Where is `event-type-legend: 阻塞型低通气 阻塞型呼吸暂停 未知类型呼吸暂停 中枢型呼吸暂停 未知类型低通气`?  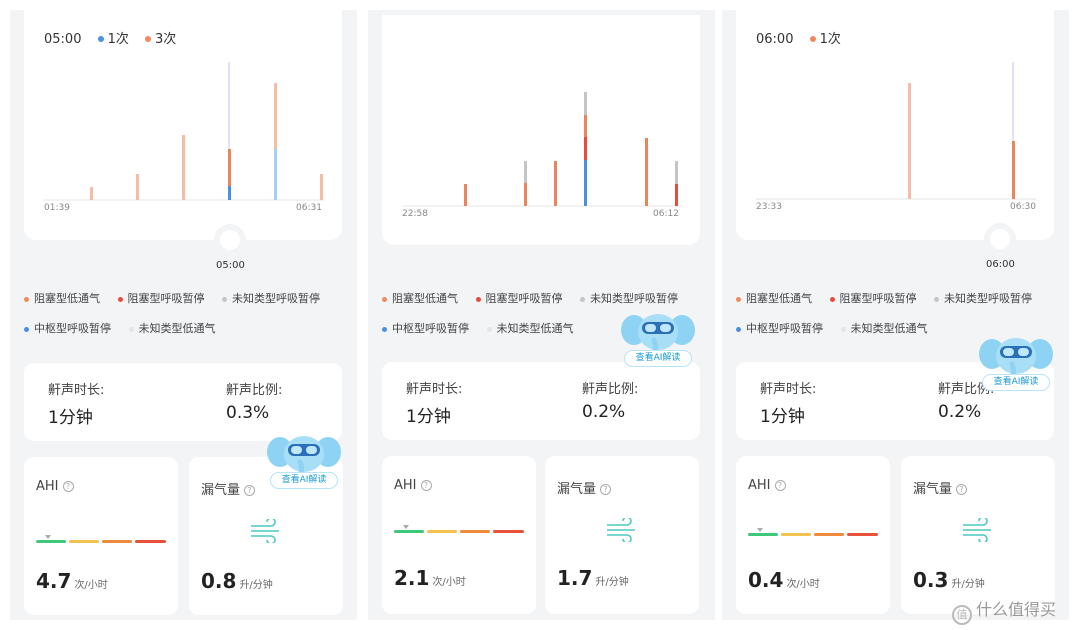 event-type-legend: 阻塞型低通气 阻塞型呼吸暂停 未知类型呼吸暂停 中枢型呼吸暂停 未知类型低通气 is located at coordinates (891, 313).